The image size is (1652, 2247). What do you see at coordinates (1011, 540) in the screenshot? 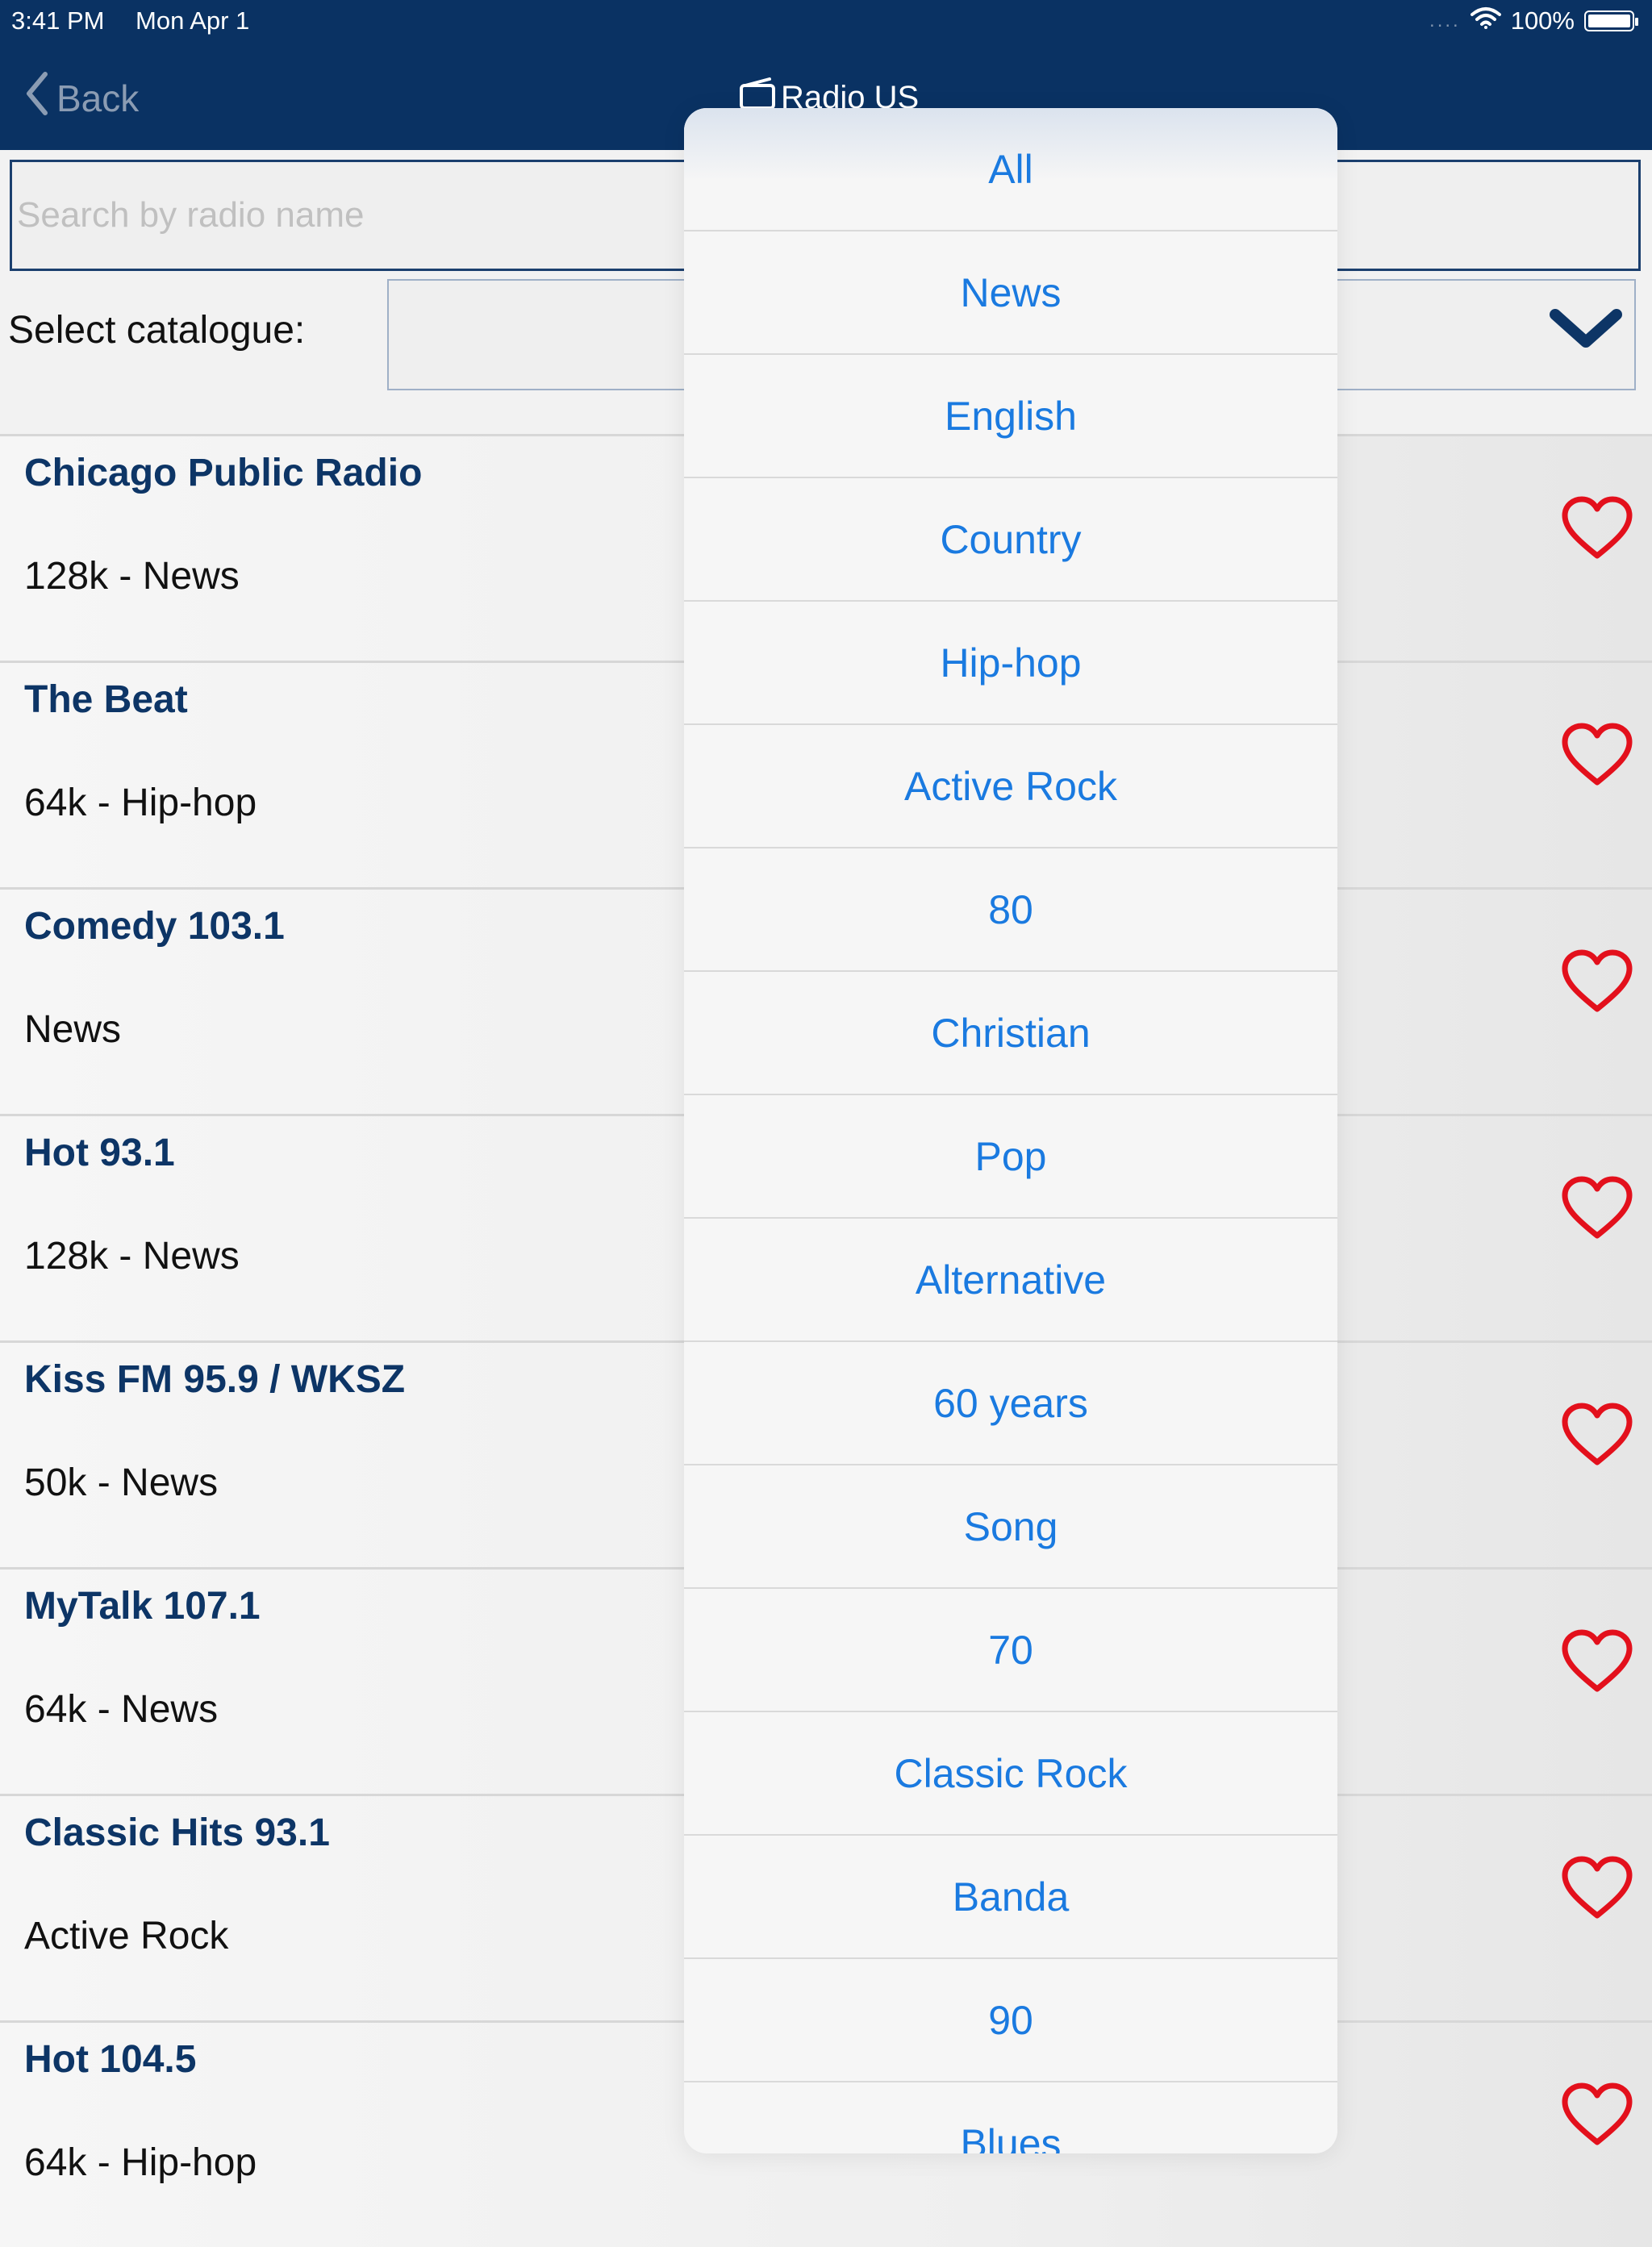
I see `dropdown-option: Country` at bounding box center [1011, 540].